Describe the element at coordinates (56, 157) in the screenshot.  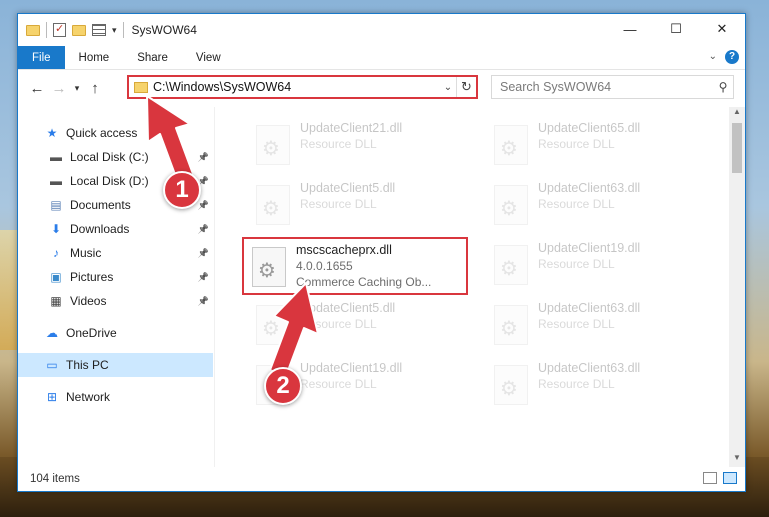
I see `drive-icon: ▬` at that location.